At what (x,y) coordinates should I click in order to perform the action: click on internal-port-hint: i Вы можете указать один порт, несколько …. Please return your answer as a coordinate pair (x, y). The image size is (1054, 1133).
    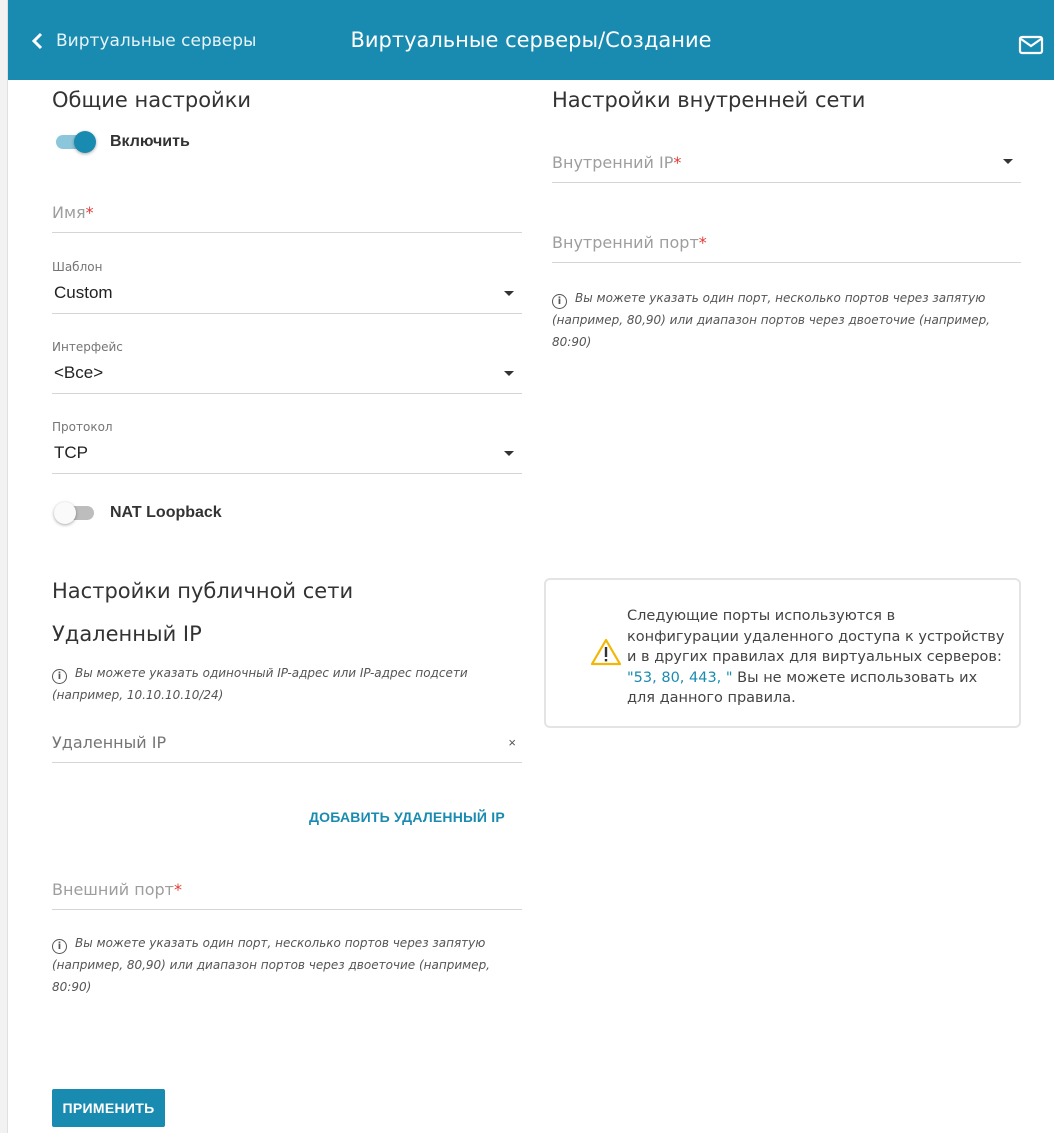
    Looking at the image, I should click on (787, 320).